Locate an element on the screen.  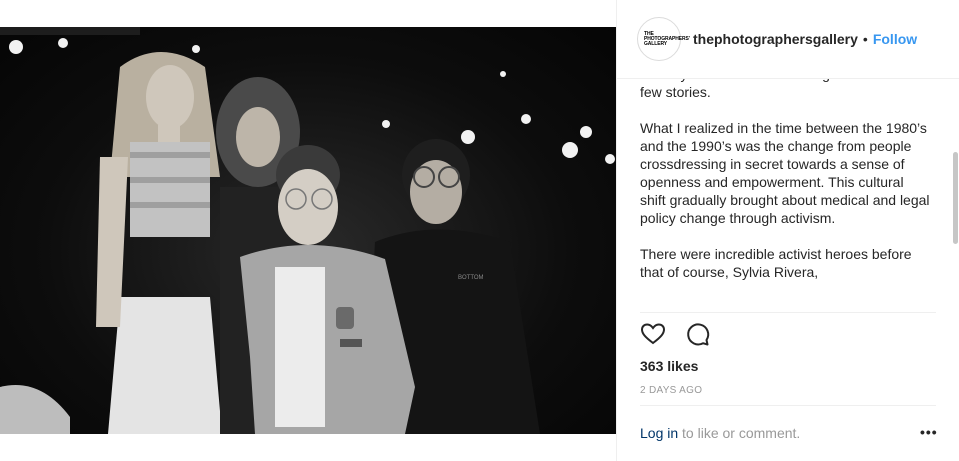
top-margin is located at coordinates (308, 13).